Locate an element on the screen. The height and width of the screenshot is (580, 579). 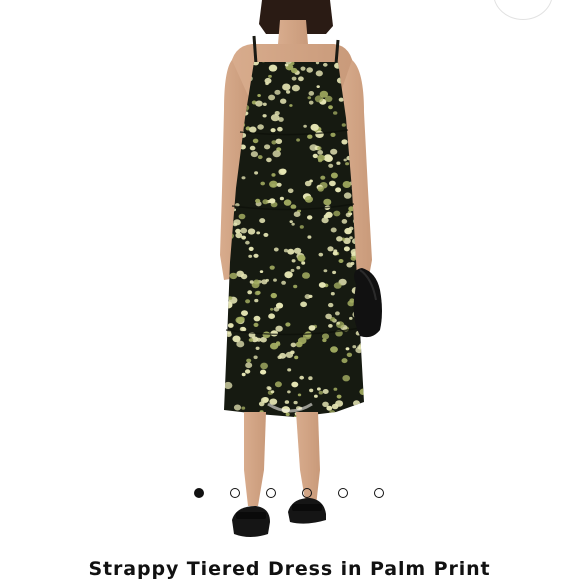
carousel-dots is located at coordinates (289, 495).